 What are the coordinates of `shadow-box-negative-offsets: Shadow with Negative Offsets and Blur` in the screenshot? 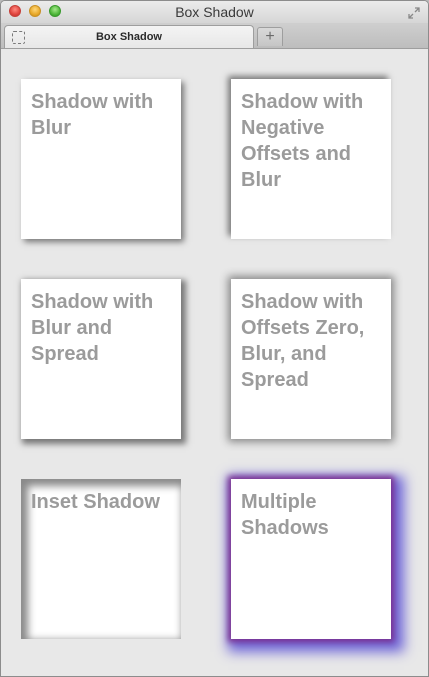 It's located at (311, 159).